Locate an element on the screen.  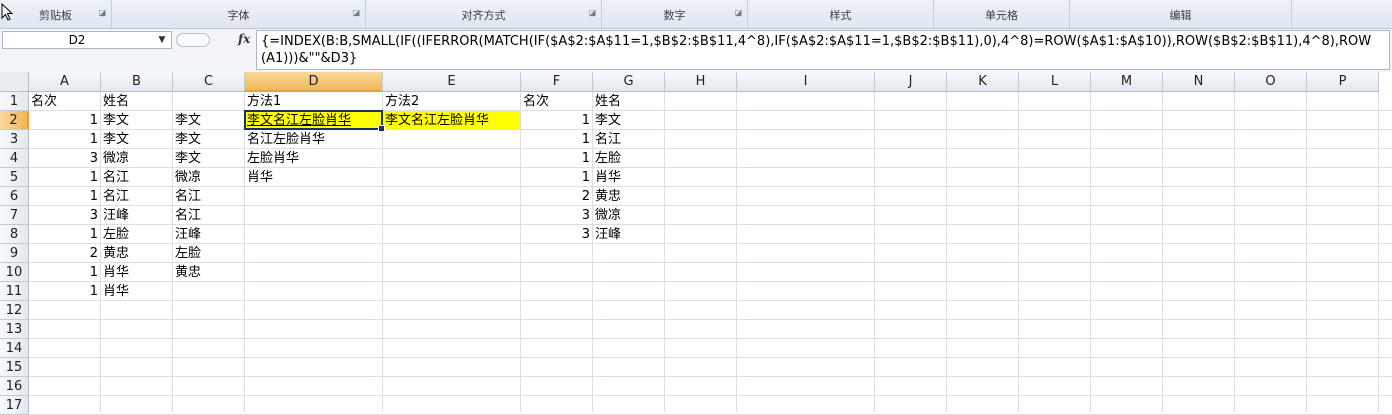
cell-b11: 肖华 is located at coordinates (136, 291).